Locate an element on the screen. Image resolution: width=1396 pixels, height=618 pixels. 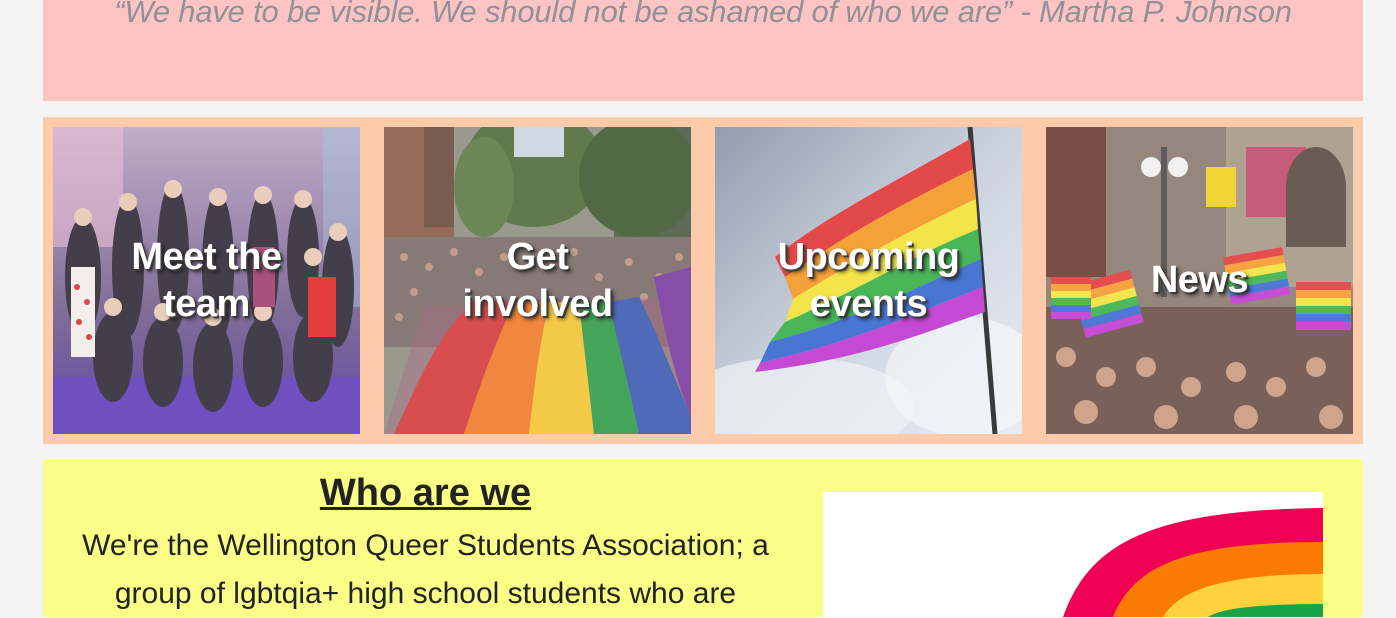
rainbow-logo-image is located at coordinates (1073, 554).